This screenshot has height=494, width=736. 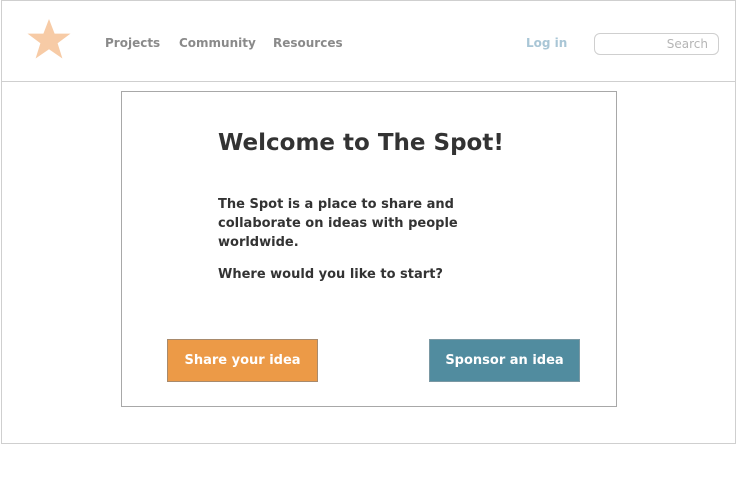 I want to click on login-link: Log in, so click(x=546, y=43).